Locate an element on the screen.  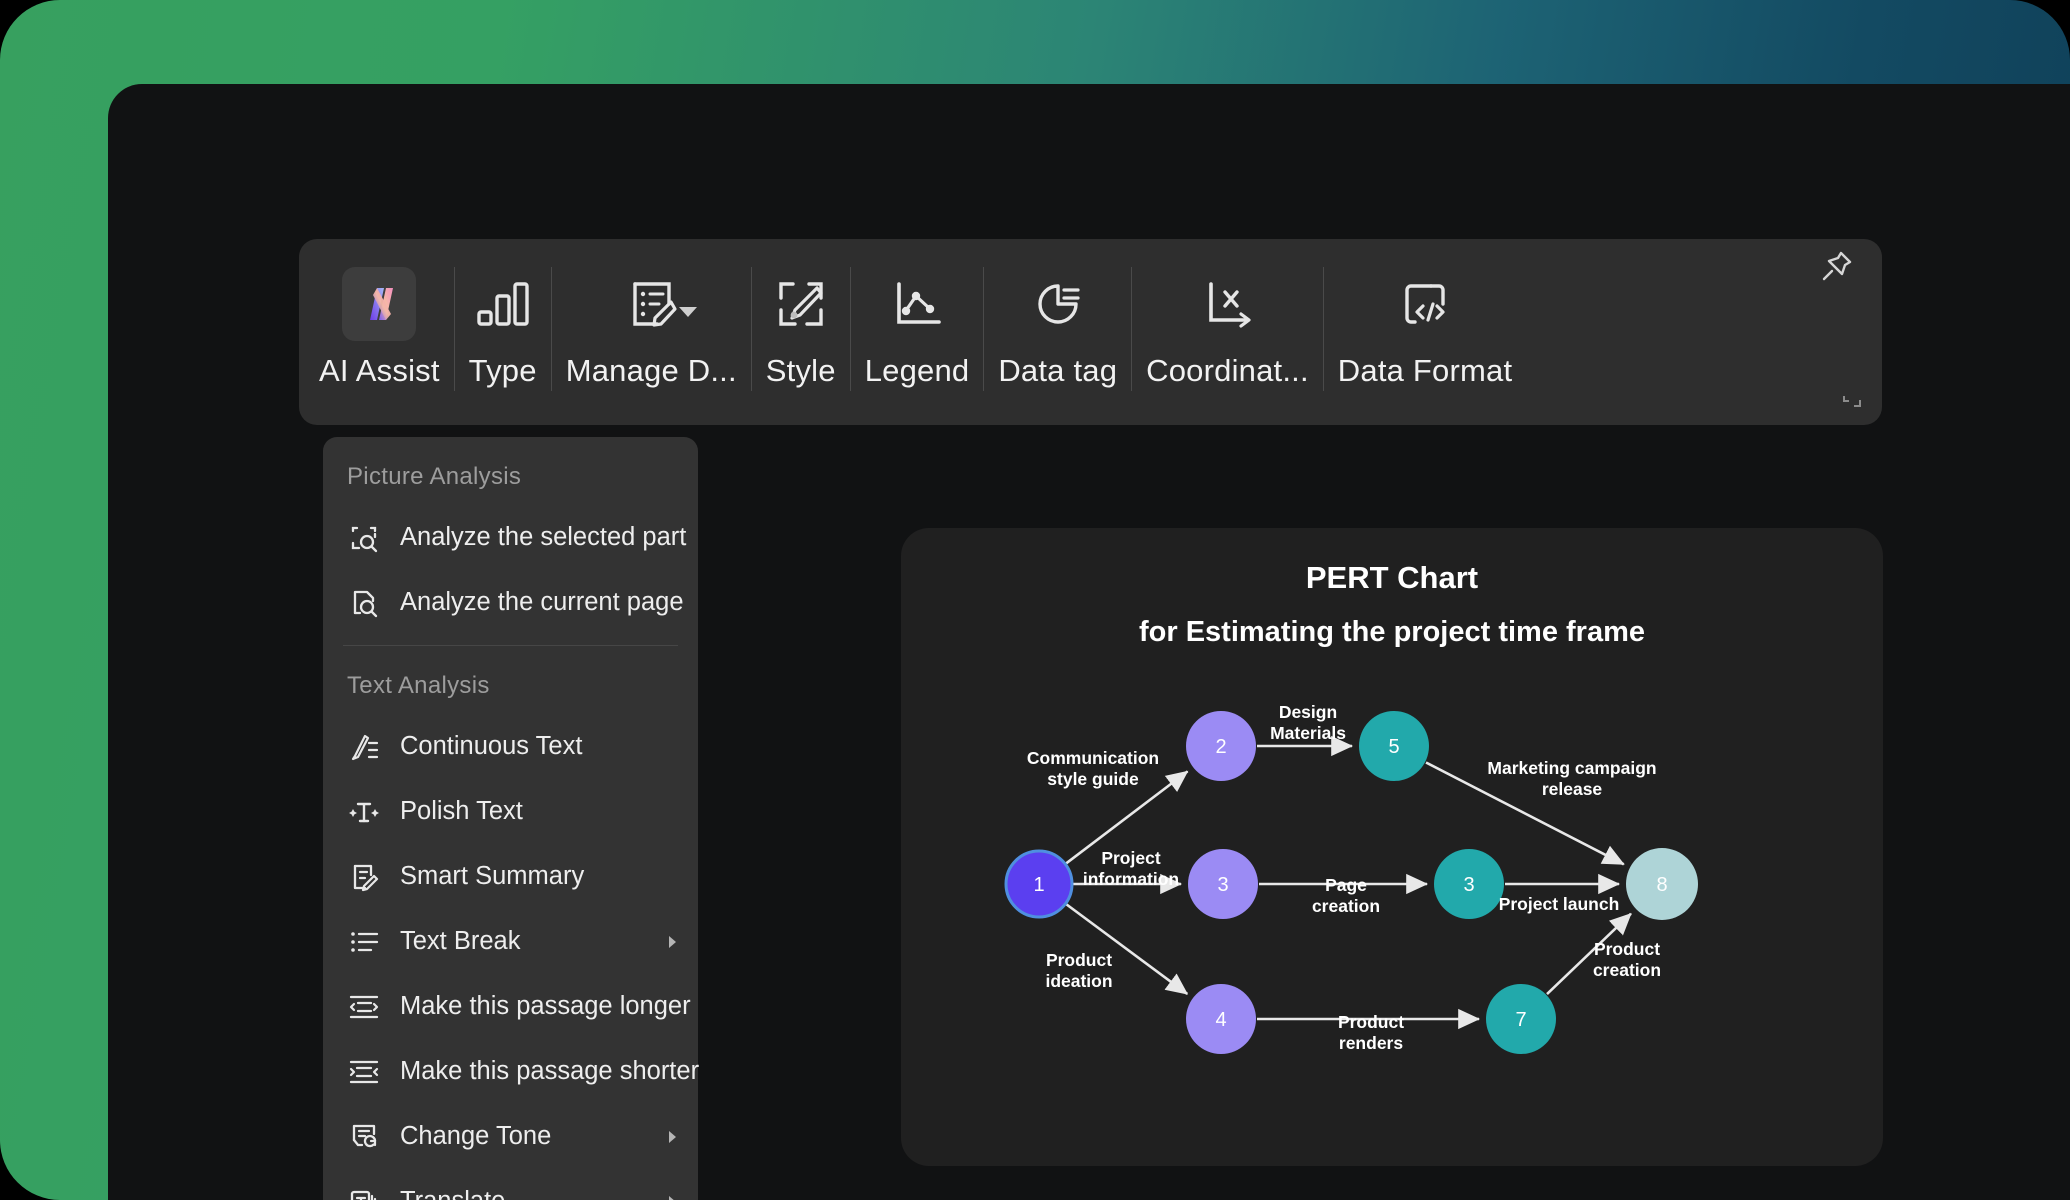
menu-section-title-picture-analysis: Picture Analysis is located at coordinates (434, 476).